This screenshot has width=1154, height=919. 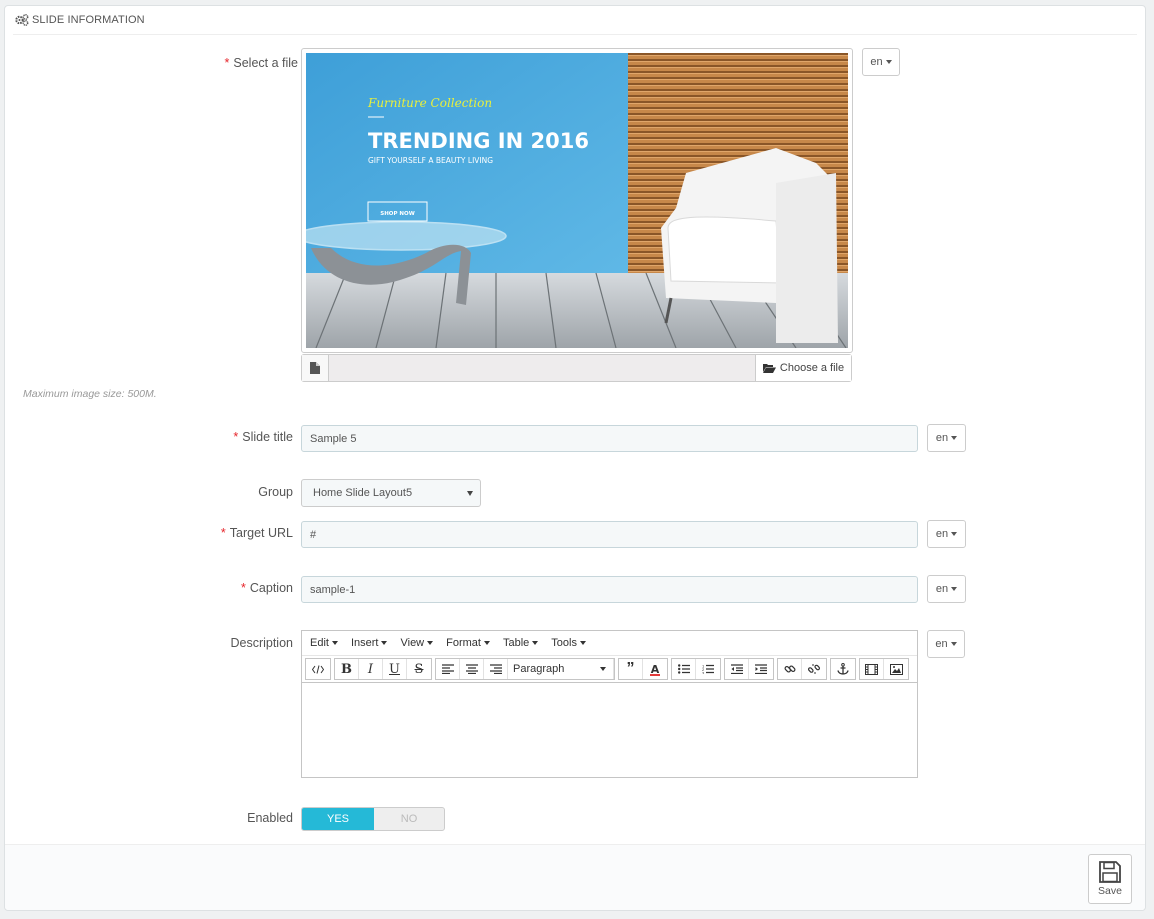 I want to click on file-language-dropdown: en, so click(x=881, y=62).